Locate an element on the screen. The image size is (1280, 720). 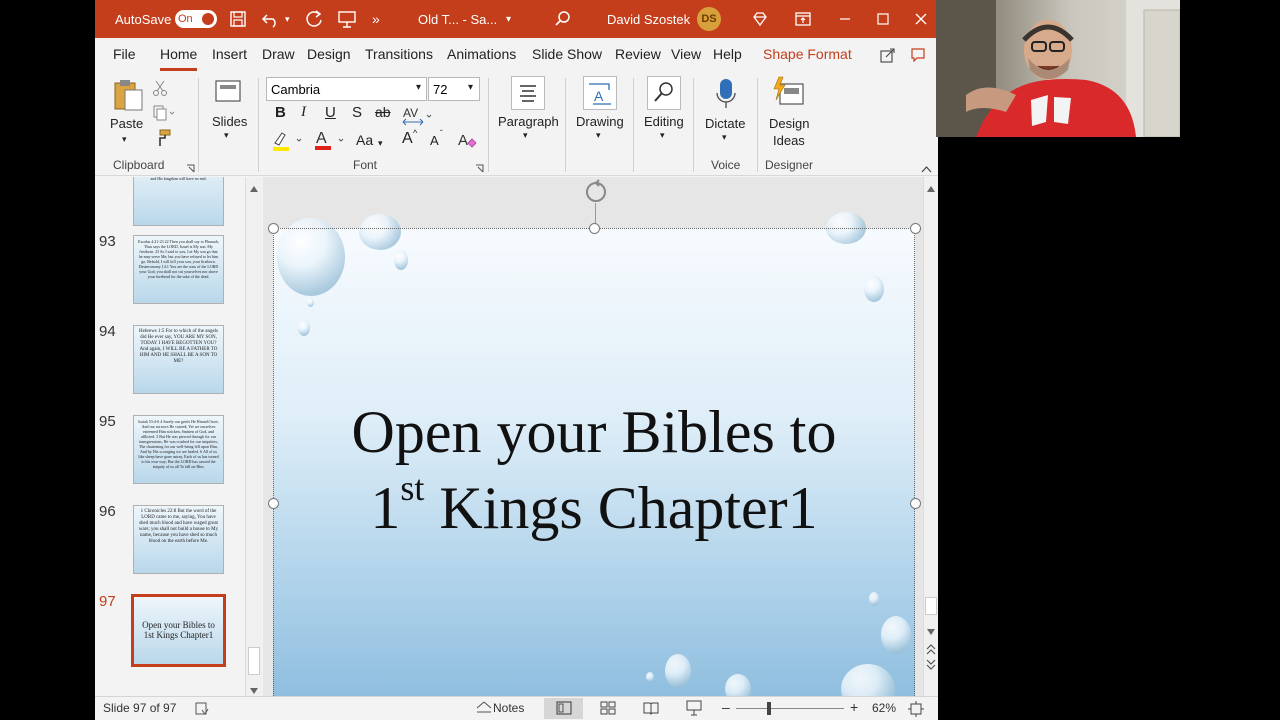
tab-design: Design is located at coordinates (329, 57).